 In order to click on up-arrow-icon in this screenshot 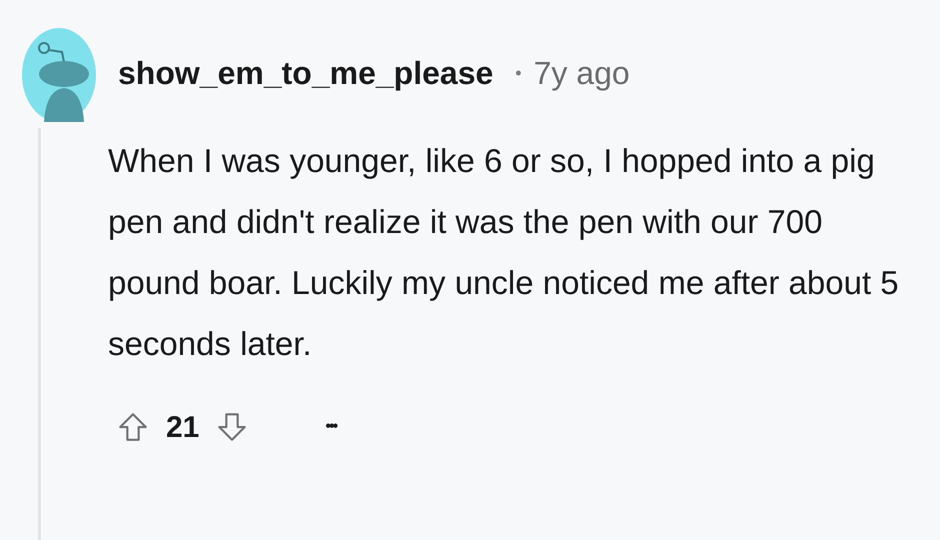, I will do `click(133, 427)`.